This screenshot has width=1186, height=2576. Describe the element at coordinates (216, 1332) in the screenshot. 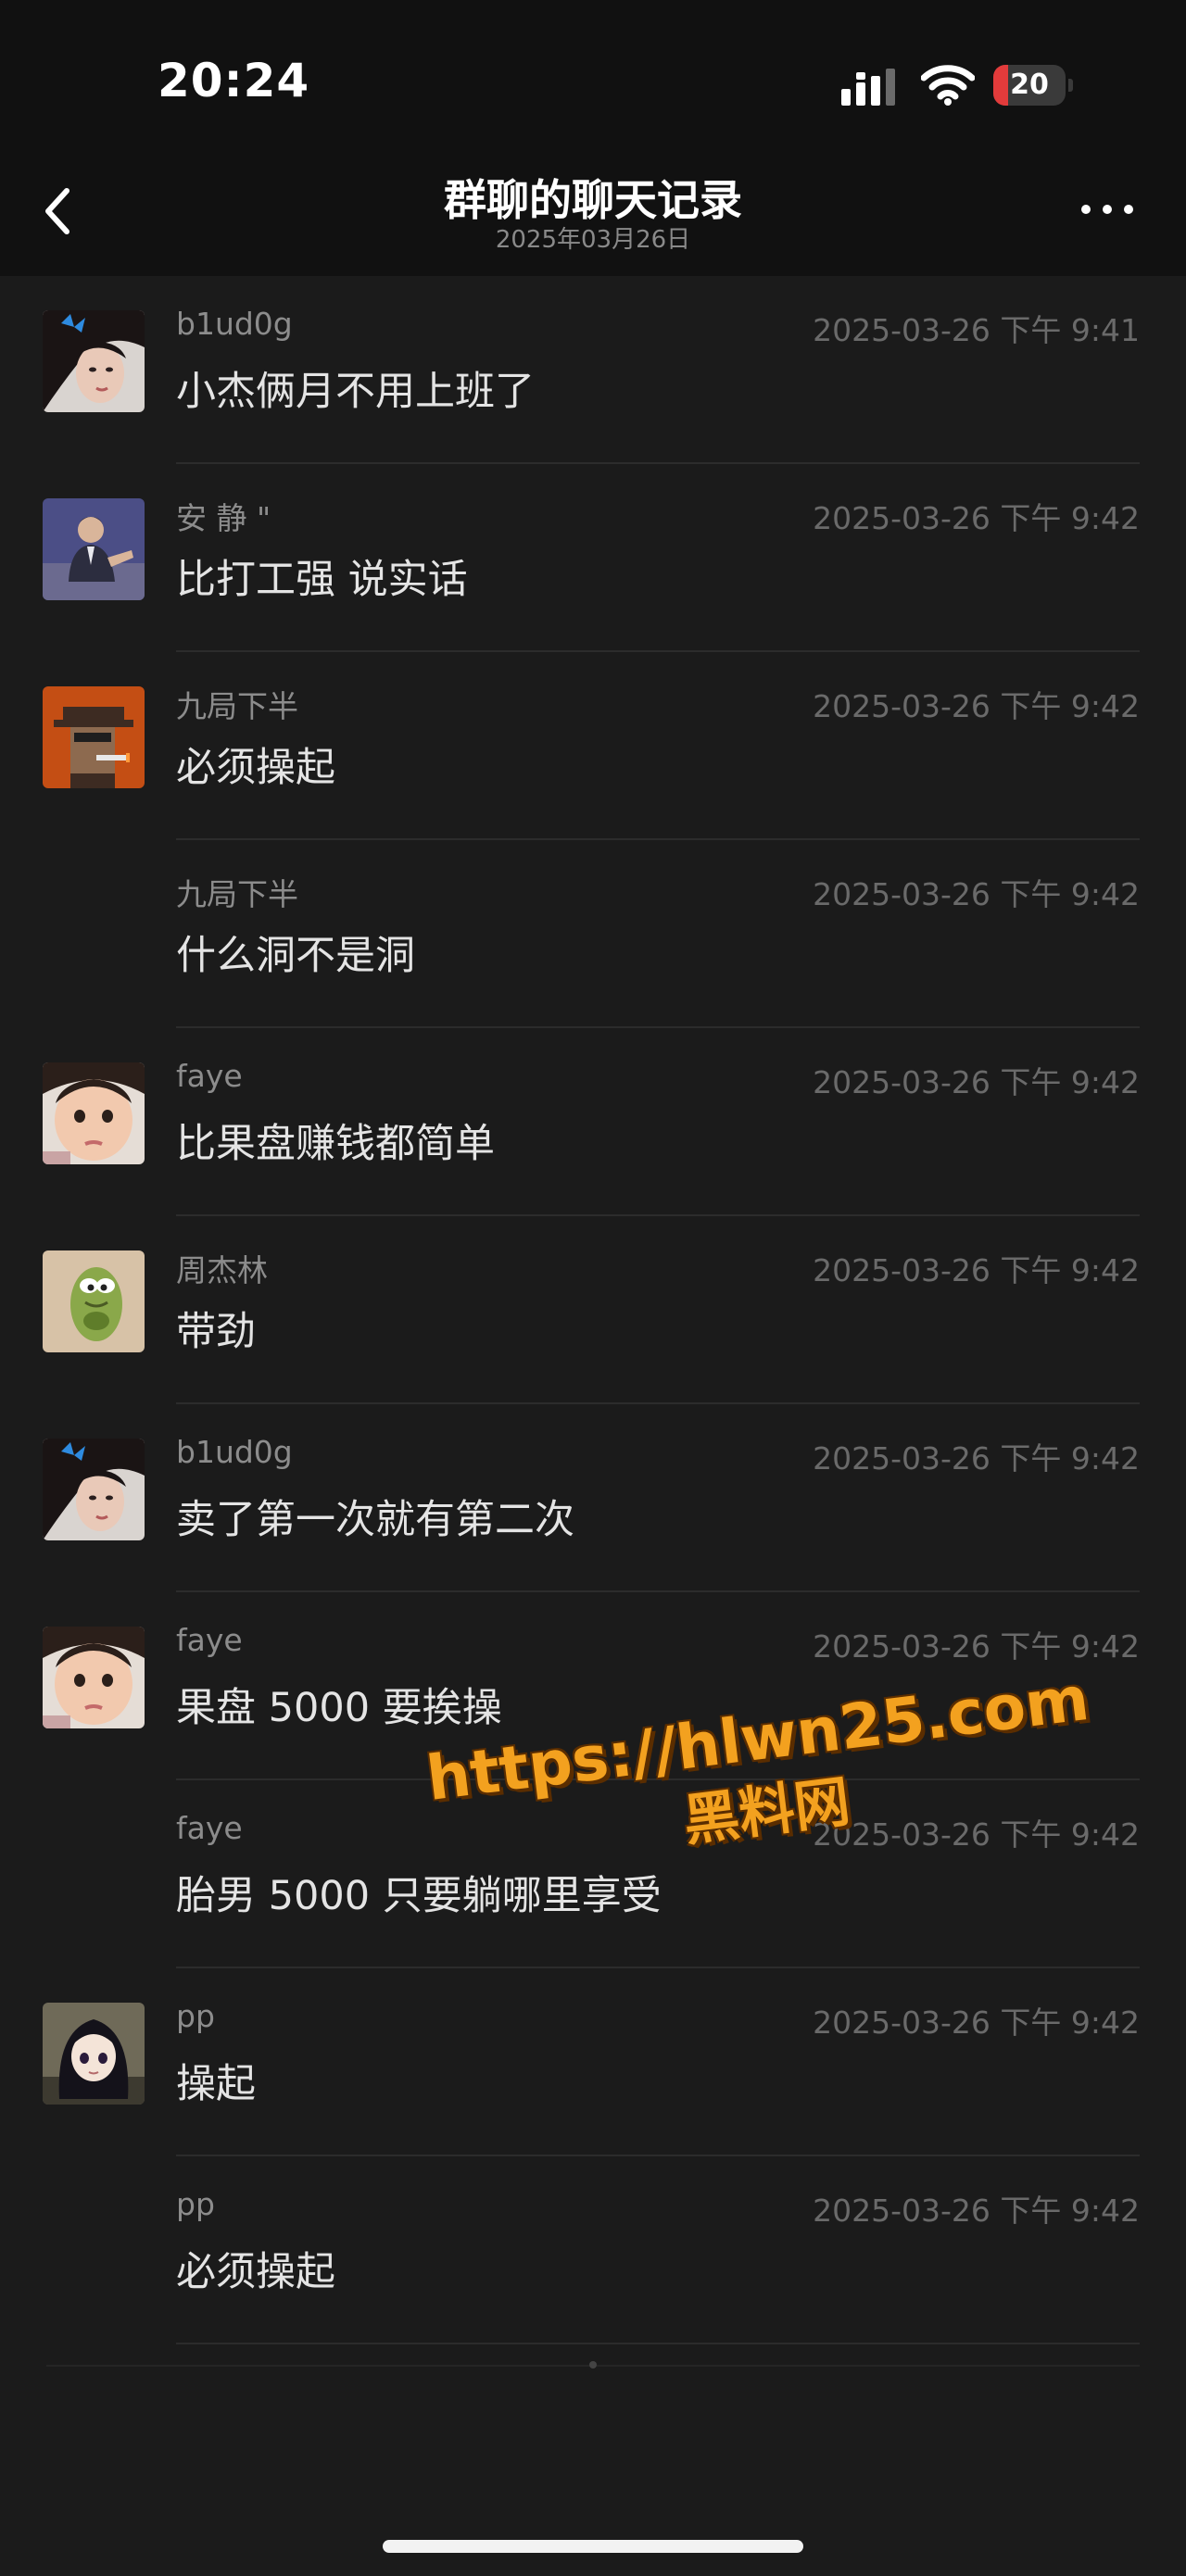

I see `message-text: 带劲` at that location.